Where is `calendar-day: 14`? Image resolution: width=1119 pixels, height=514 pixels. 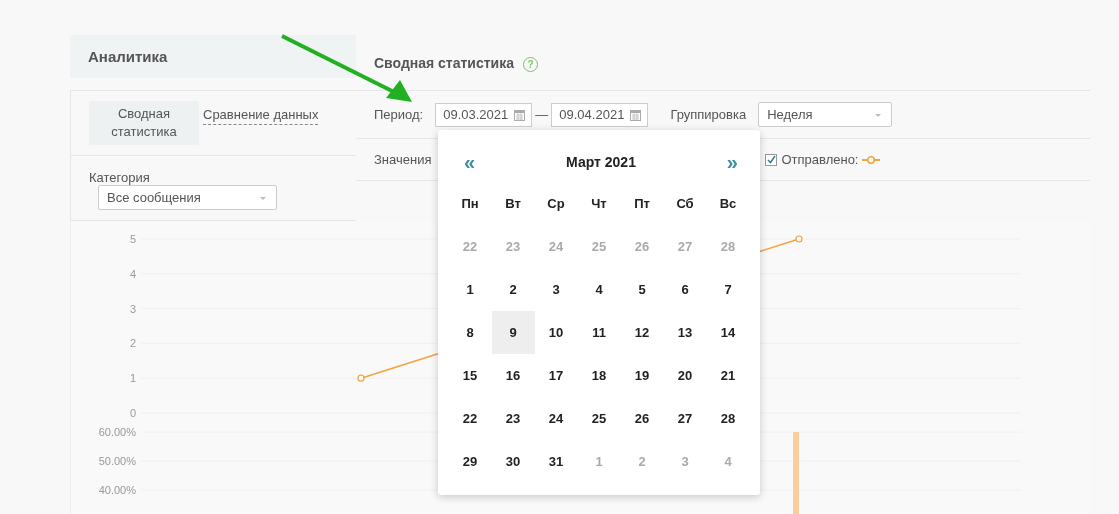
calendar-day: 14 is located at coordinates (728, 332).